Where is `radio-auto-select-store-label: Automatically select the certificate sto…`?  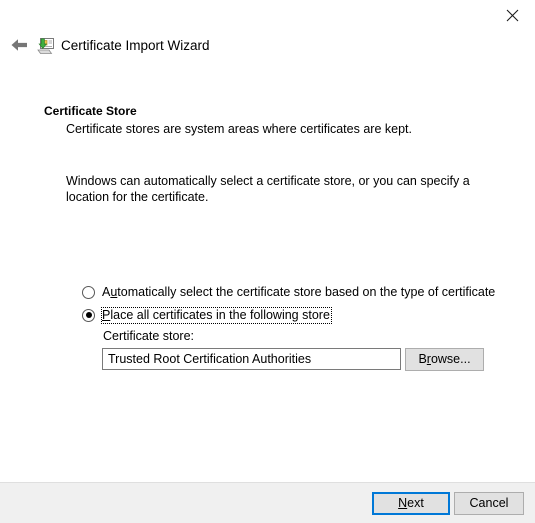 radio-auto-select-store-label: Automatically select the certificate sto… is located at coordinates (299, 292).